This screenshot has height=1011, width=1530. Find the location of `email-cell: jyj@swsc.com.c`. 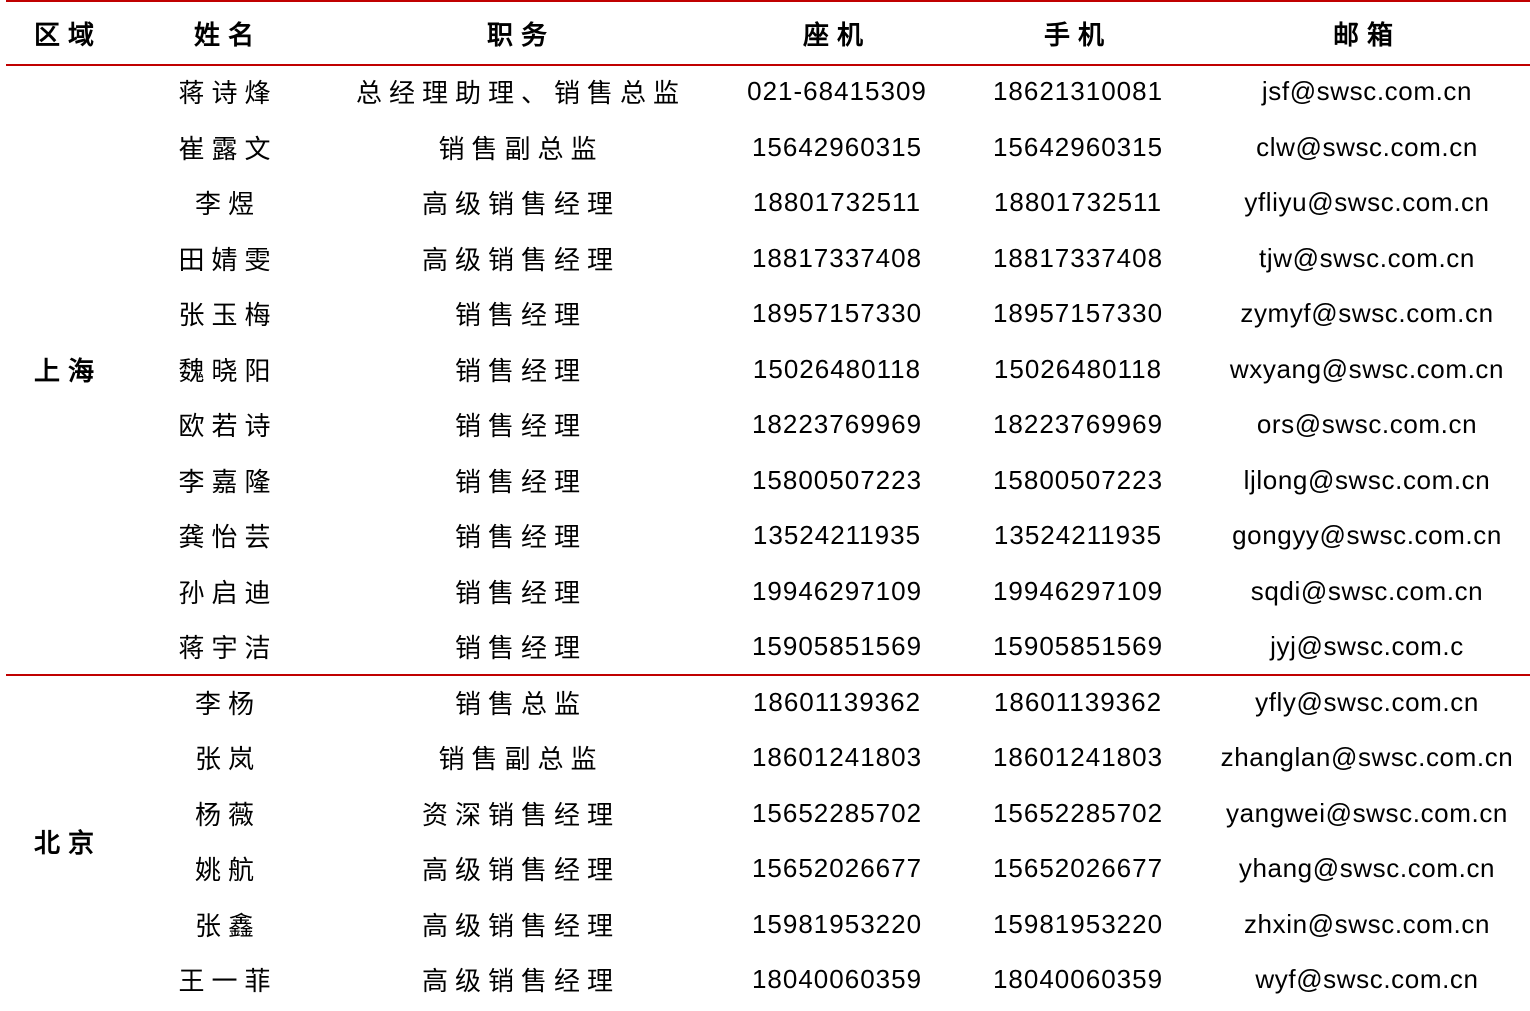

email-cell: jyj@swsc.com.c is located at coordinates (1367, 646).